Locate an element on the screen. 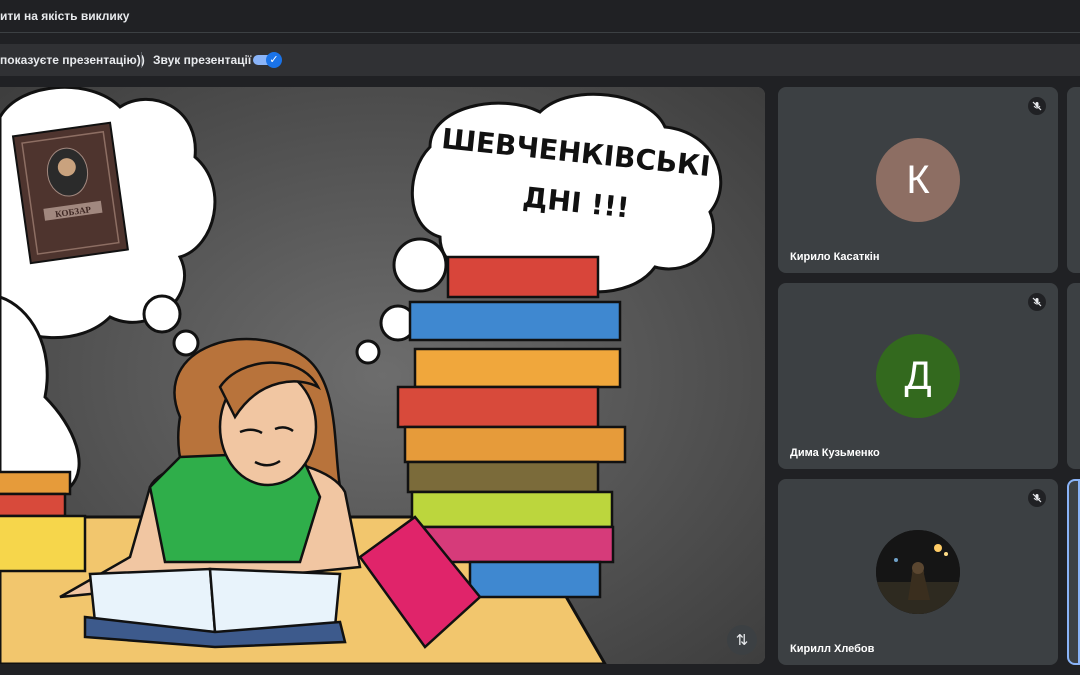  presentation-audio-toggle: ✓ is located at coordinates (268, 60).